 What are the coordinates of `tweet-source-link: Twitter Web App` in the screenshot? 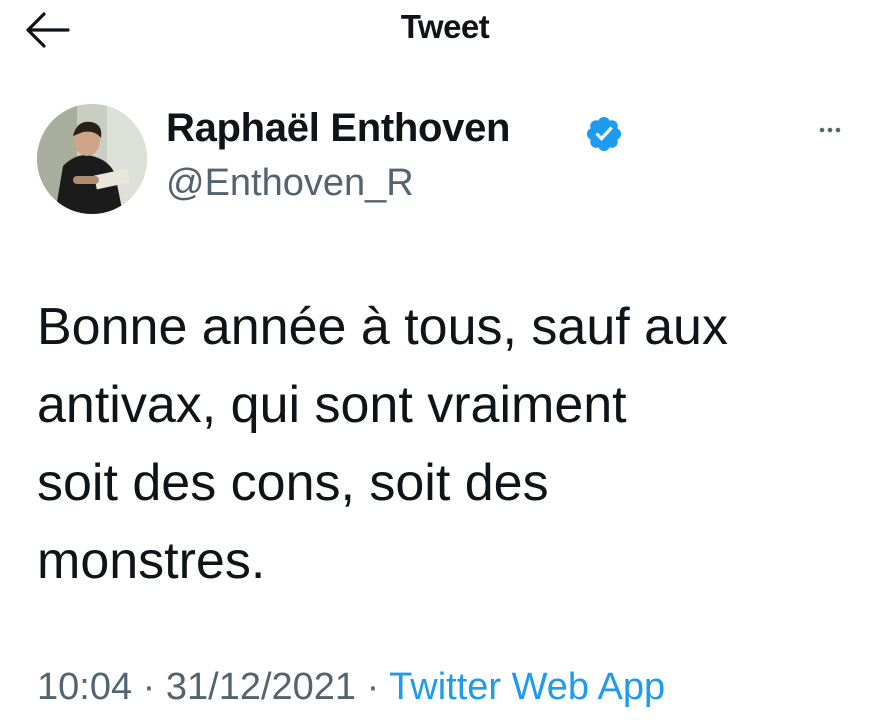 It's located at (527, 687).